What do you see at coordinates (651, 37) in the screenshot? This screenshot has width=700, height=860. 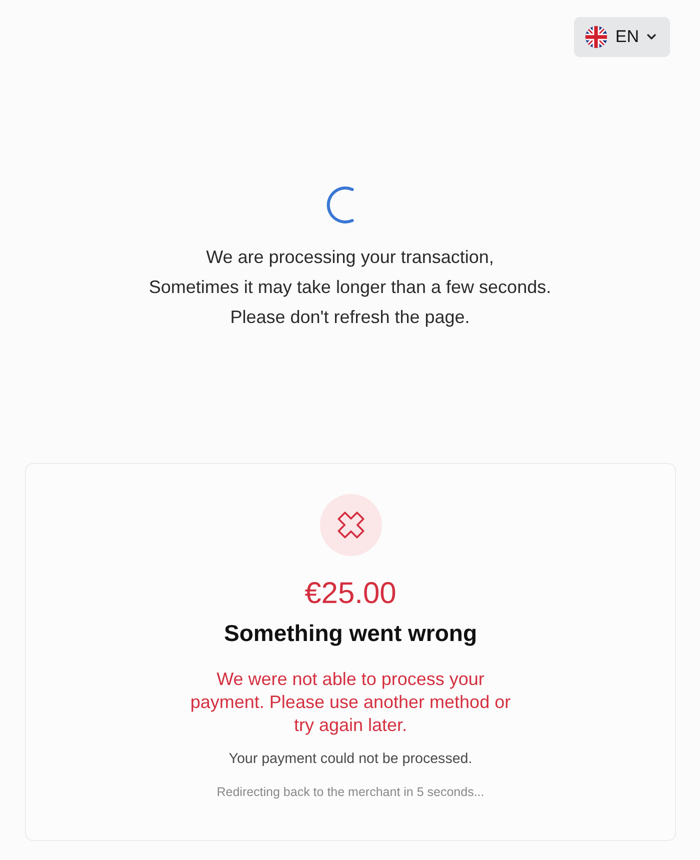 I see `chevron-down-icon` at bounding box center [651, 37].